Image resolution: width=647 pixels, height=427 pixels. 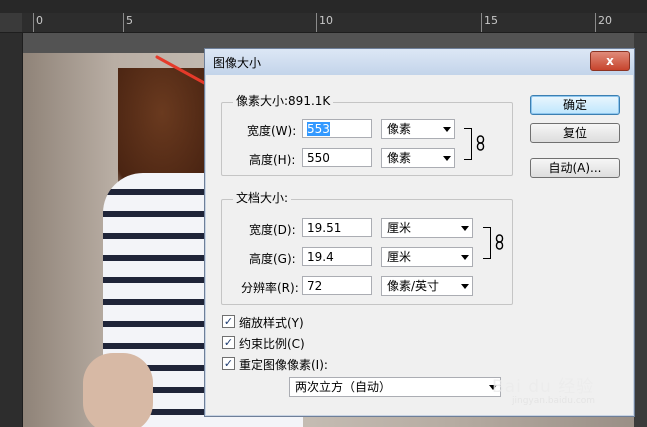 What do you see at coordinates (272, 131) in the screenshot?
I see `pixel-width-label: 宽度(W):` at bounding box center [272, 131].